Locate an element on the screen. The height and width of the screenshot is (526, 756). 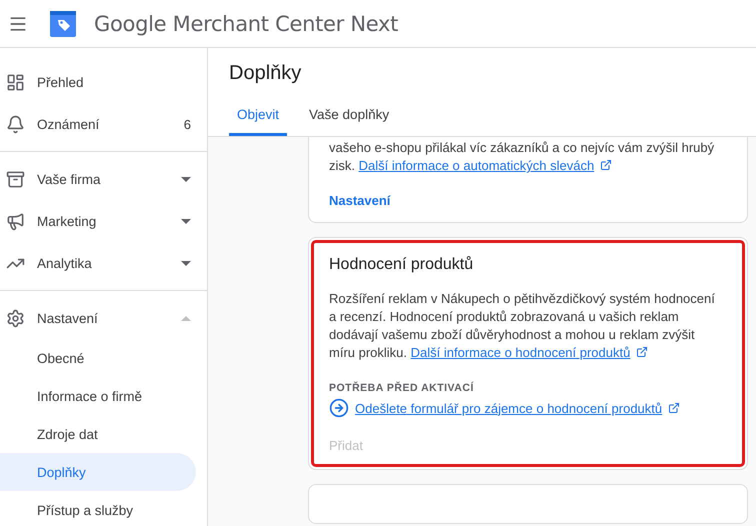
megaphone-icon is located at coordinates (15, 221).